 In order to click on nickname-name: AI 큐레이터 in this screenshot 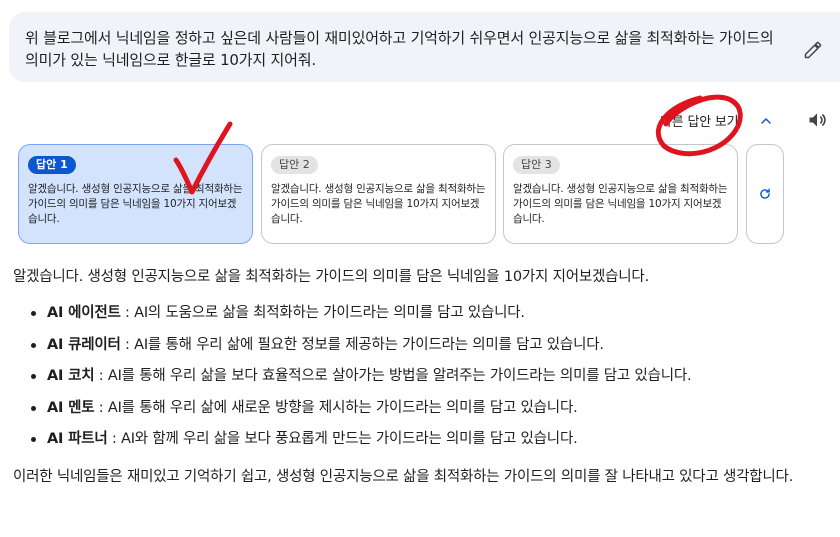, I will do `click(84, 344)`.